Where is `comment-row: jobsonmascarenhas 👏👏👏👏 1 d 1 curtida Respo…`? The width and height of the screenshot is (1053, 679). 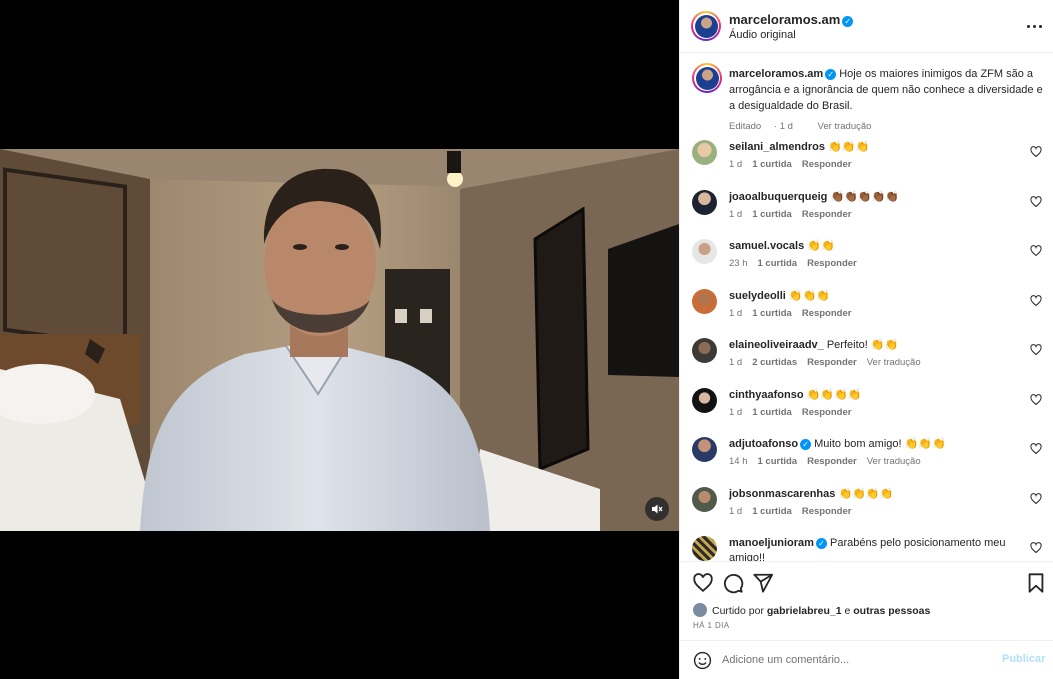
comment-row: jobsonmascarenhas 👏👏👏👏 1 d 1 curtida Respo… is located at coordinates (868, 511).